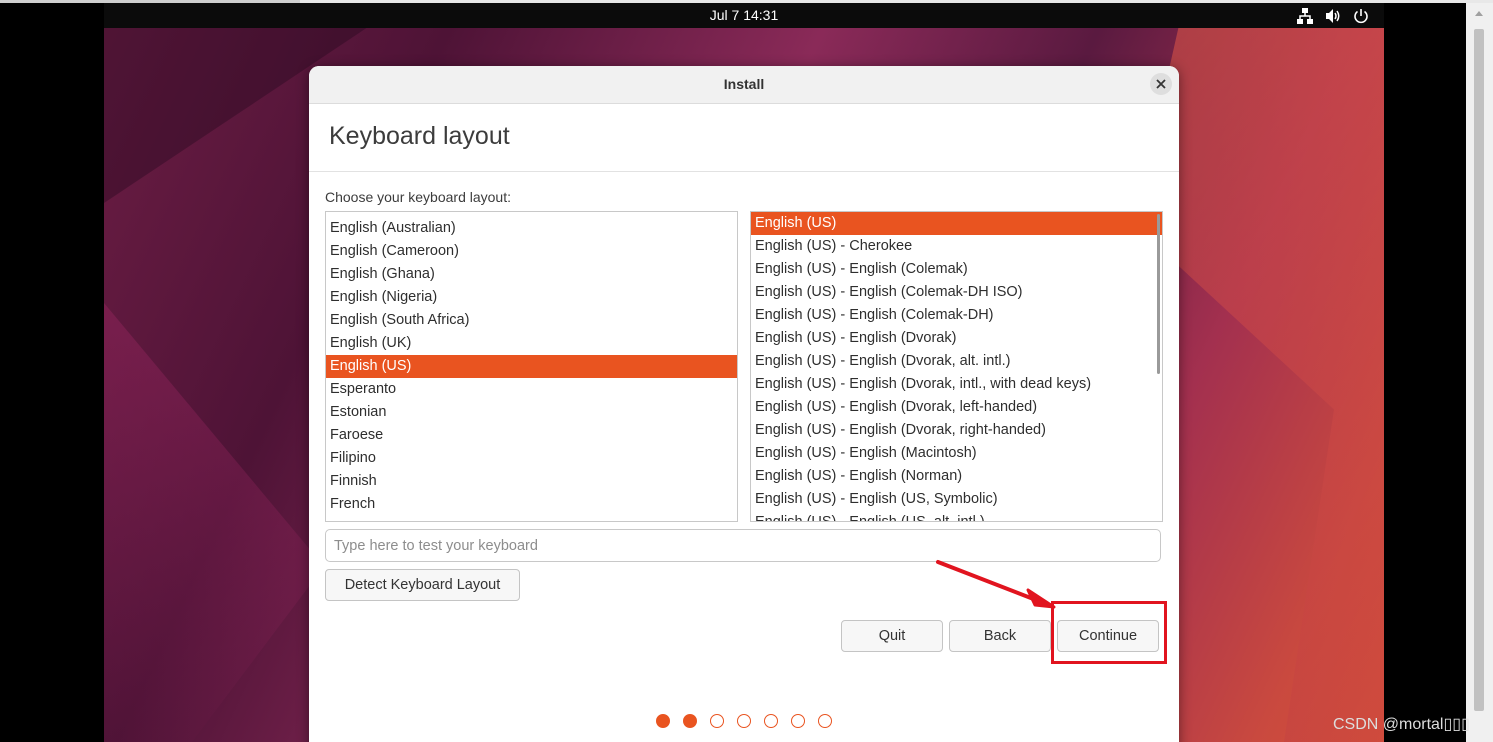 Image resolution: width=1493 pixels, height=742 pixels. I want to click on variant-list-item: English (US) - English (Colemak), so click(956, 269).